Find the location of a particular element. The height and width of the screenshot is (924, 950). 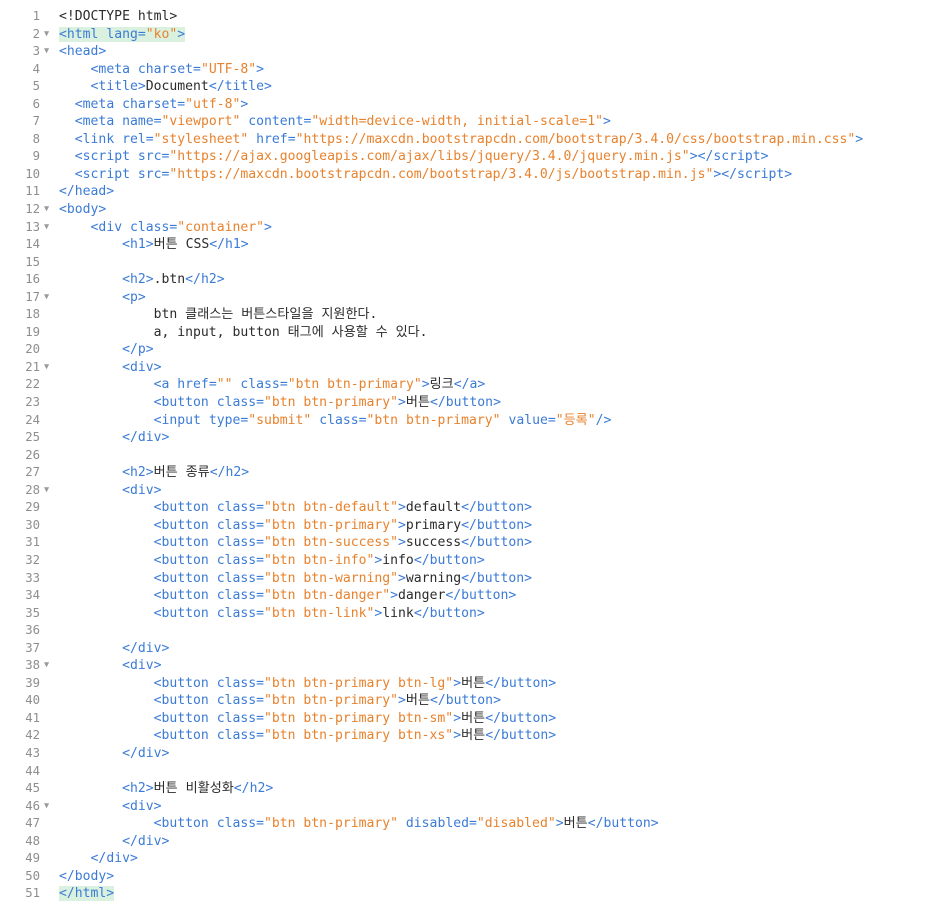

line-number: 35 is located at coordinates (32, 612).